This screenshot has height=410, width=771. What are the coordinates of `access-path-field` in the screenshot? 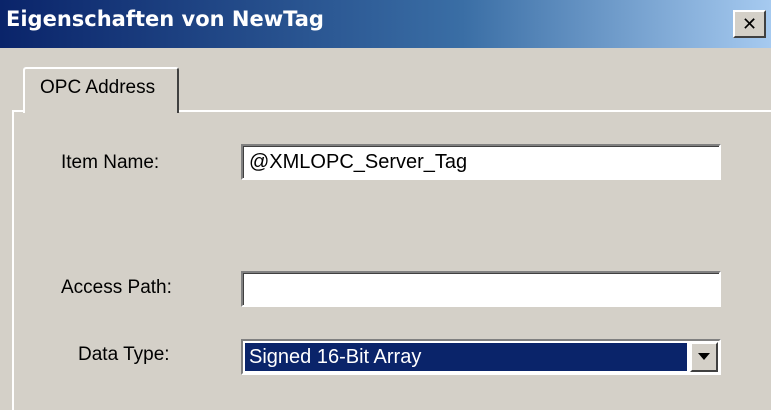 It's located at (481, 289).